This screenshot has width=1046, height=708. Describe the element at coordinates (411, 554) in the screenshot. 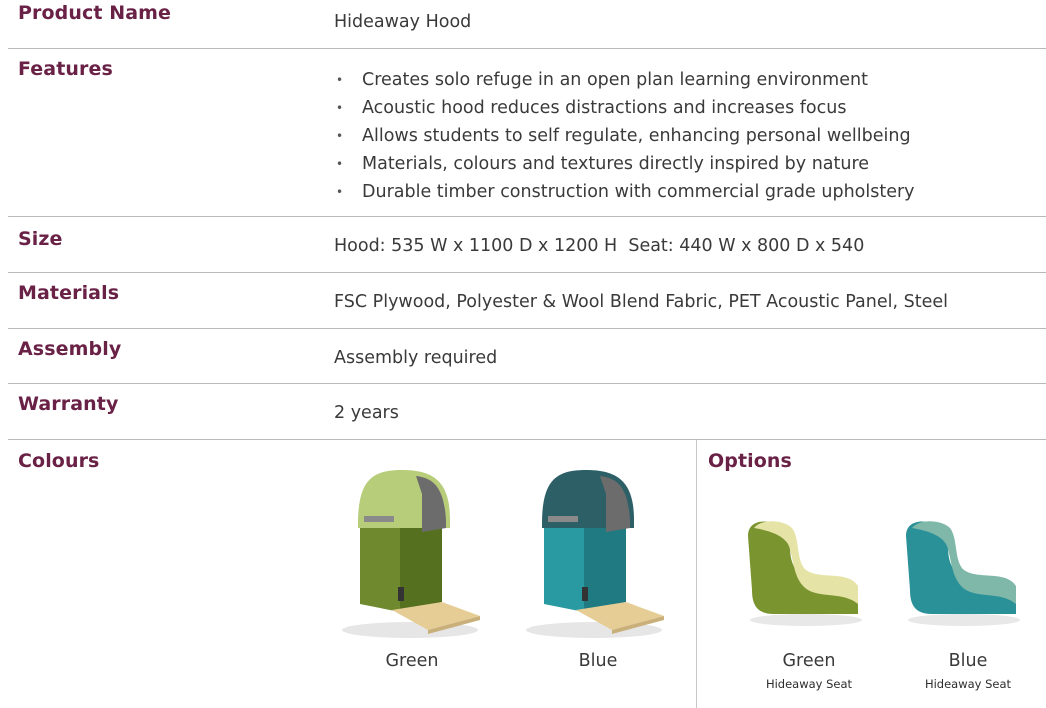

I see `hood-green-image` at that location.